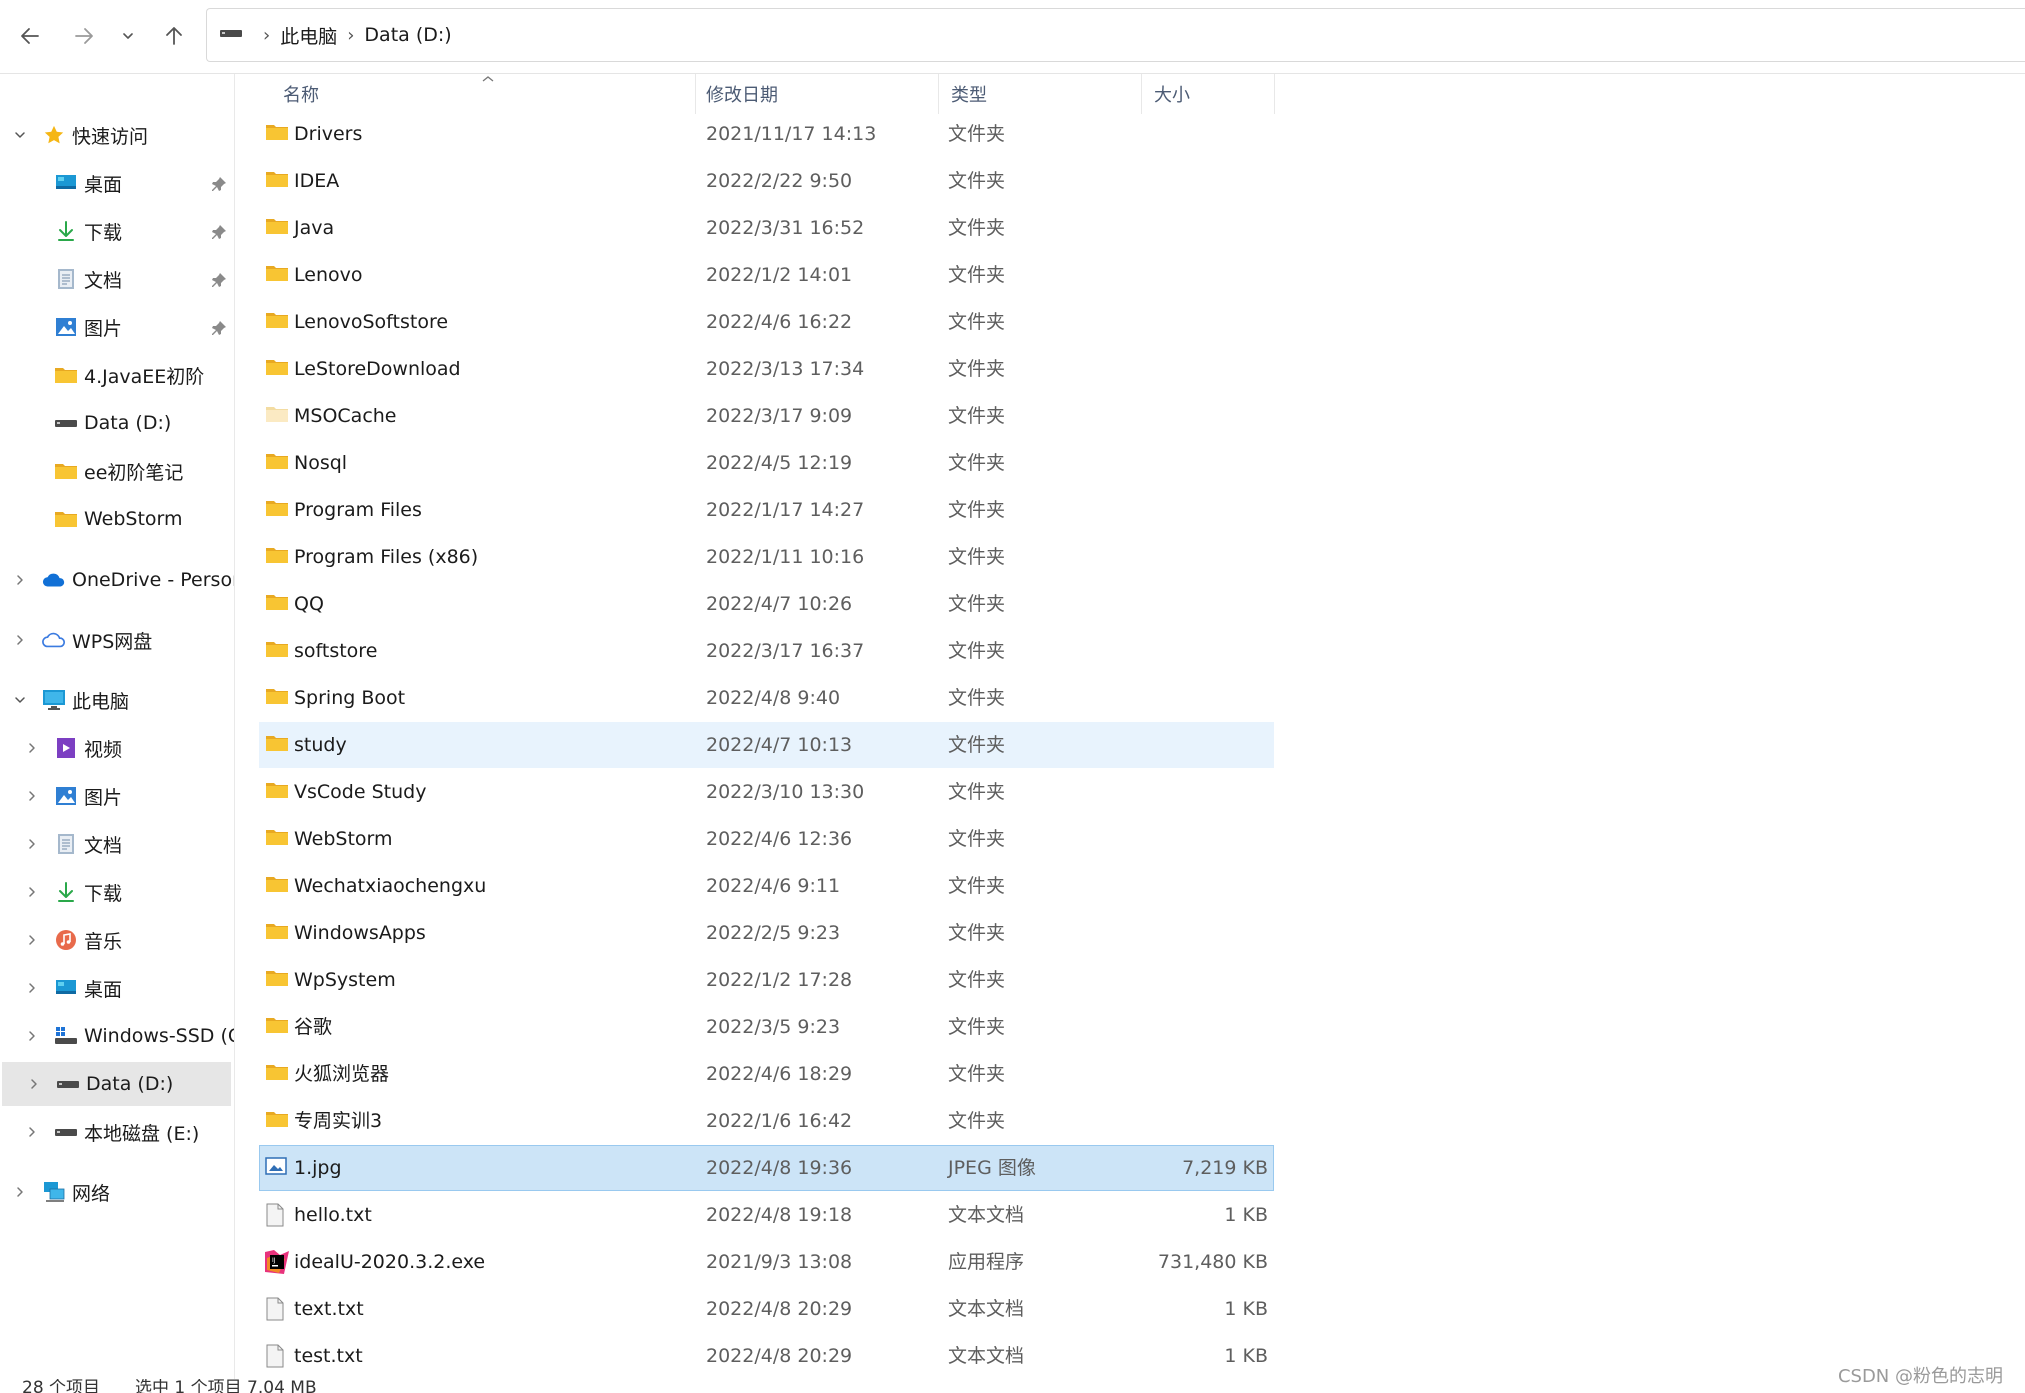  Describe the element at coordinates (117, 748) in the screenshot. I see `sidebar-item: 视频` at that location.